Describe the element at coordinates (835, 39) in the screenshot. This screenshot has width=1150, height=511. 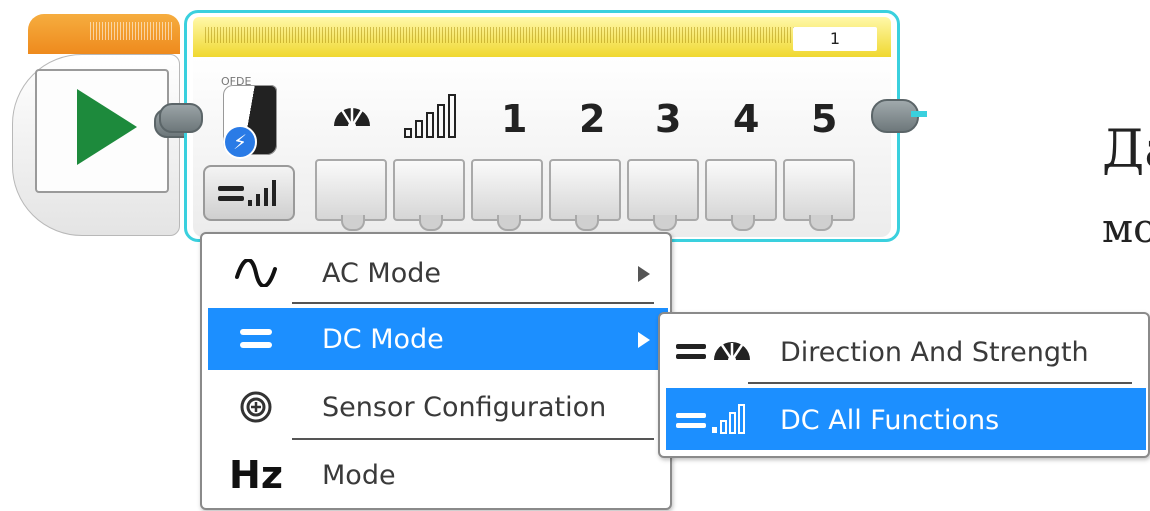
I see `port-number-field: 1` at that location.